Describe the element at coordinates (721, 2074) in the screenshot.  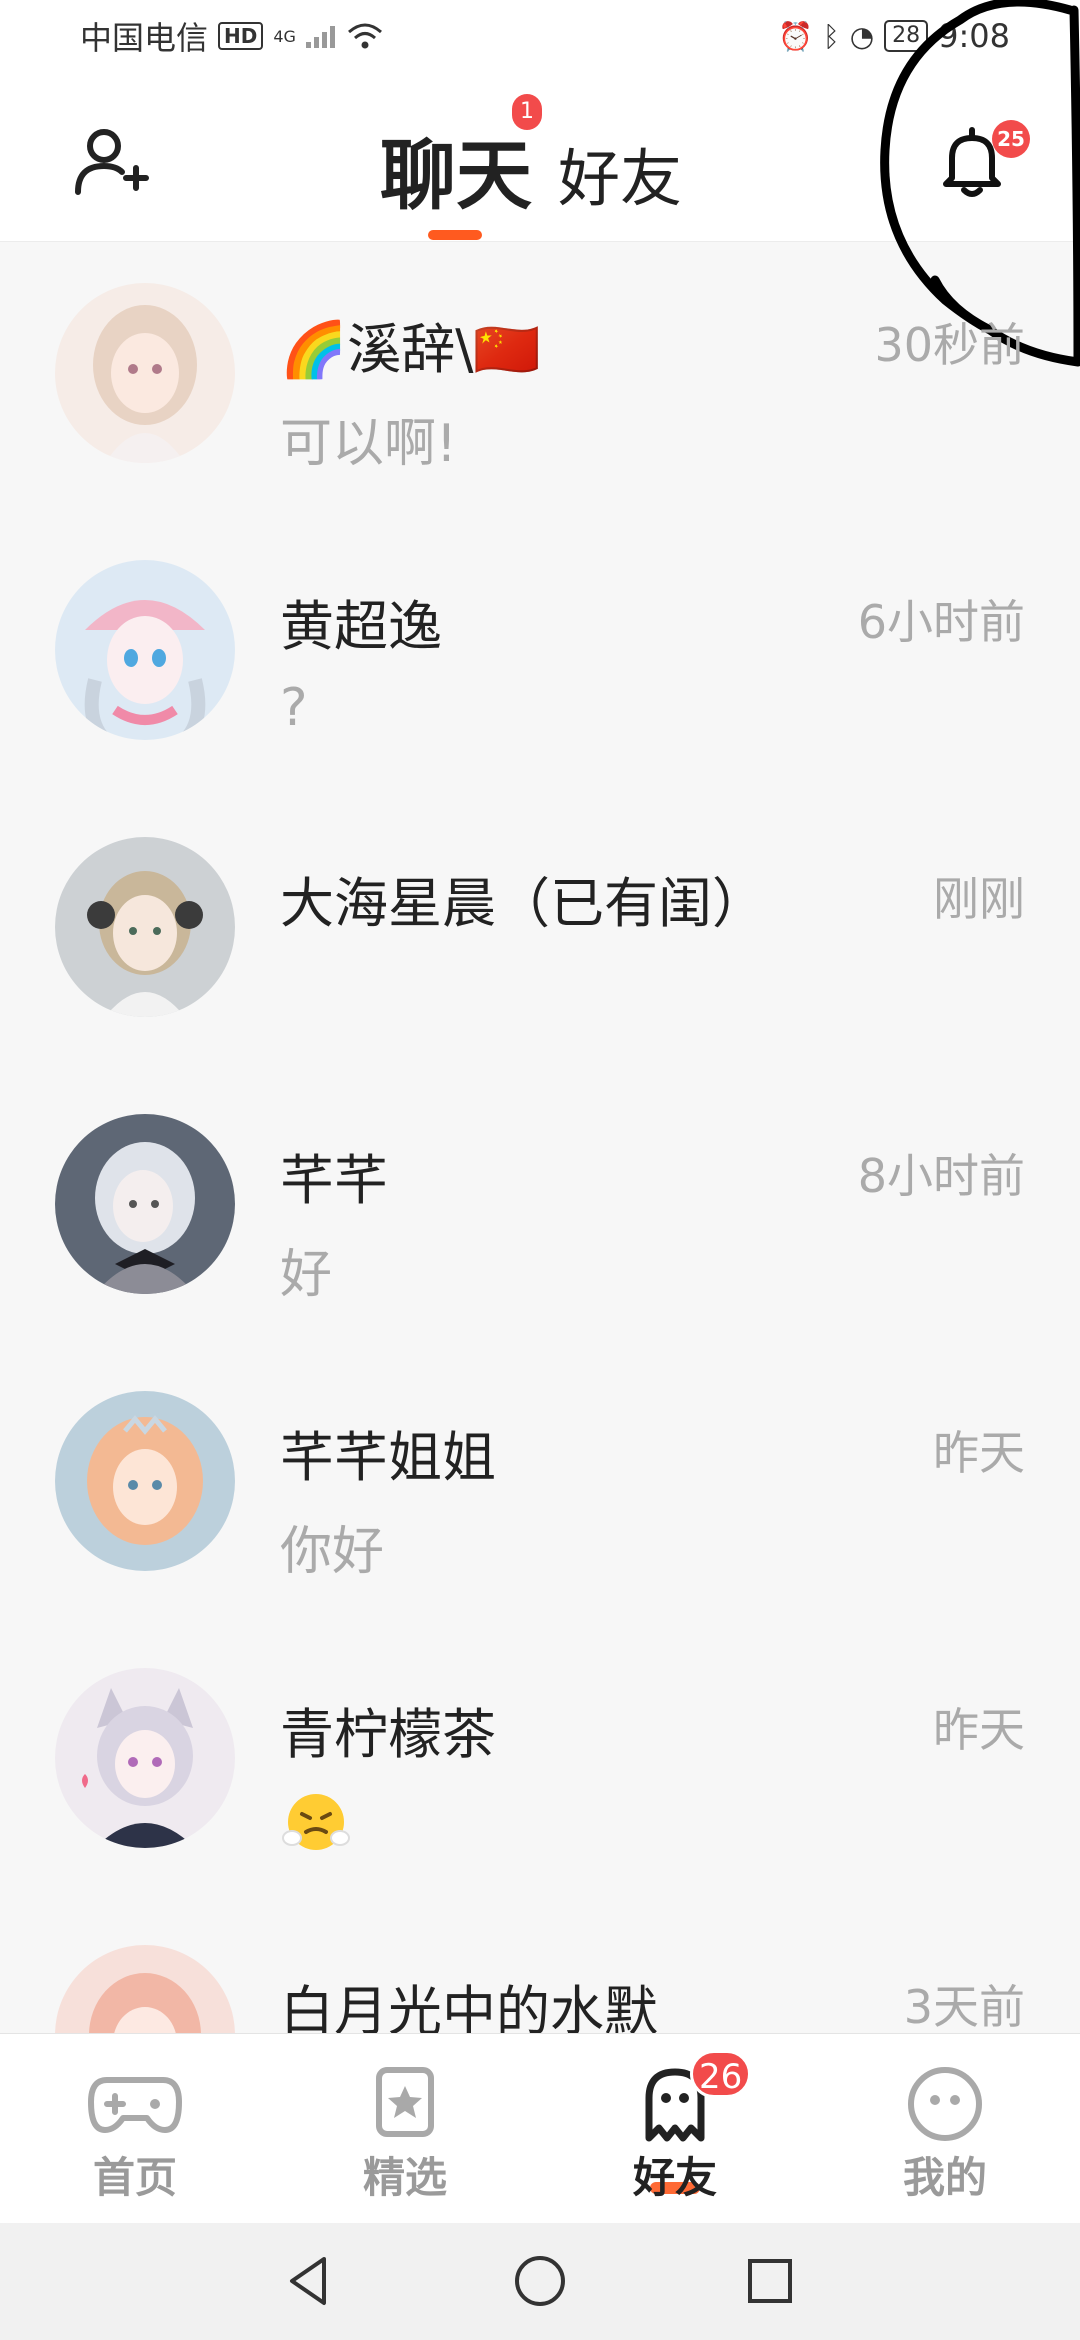
I see `nav-friends-badge: 26` at that location.